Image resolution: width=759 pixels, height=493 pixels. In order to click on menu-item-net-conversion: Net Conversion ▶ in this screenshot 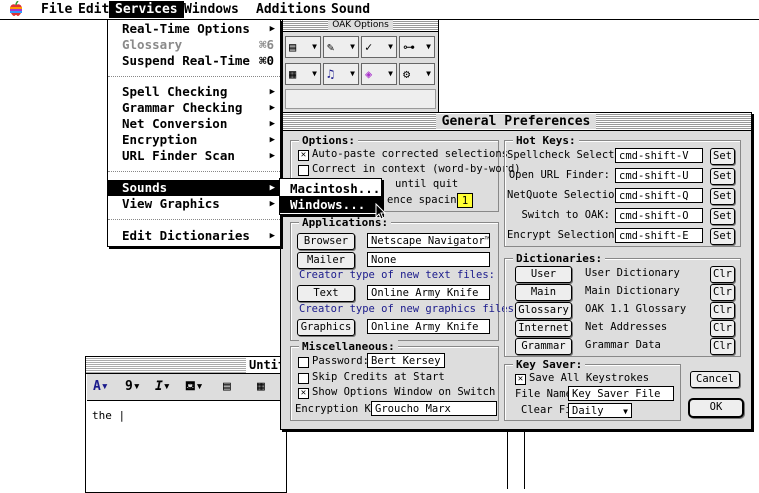, I will do `click(194, 124)`.